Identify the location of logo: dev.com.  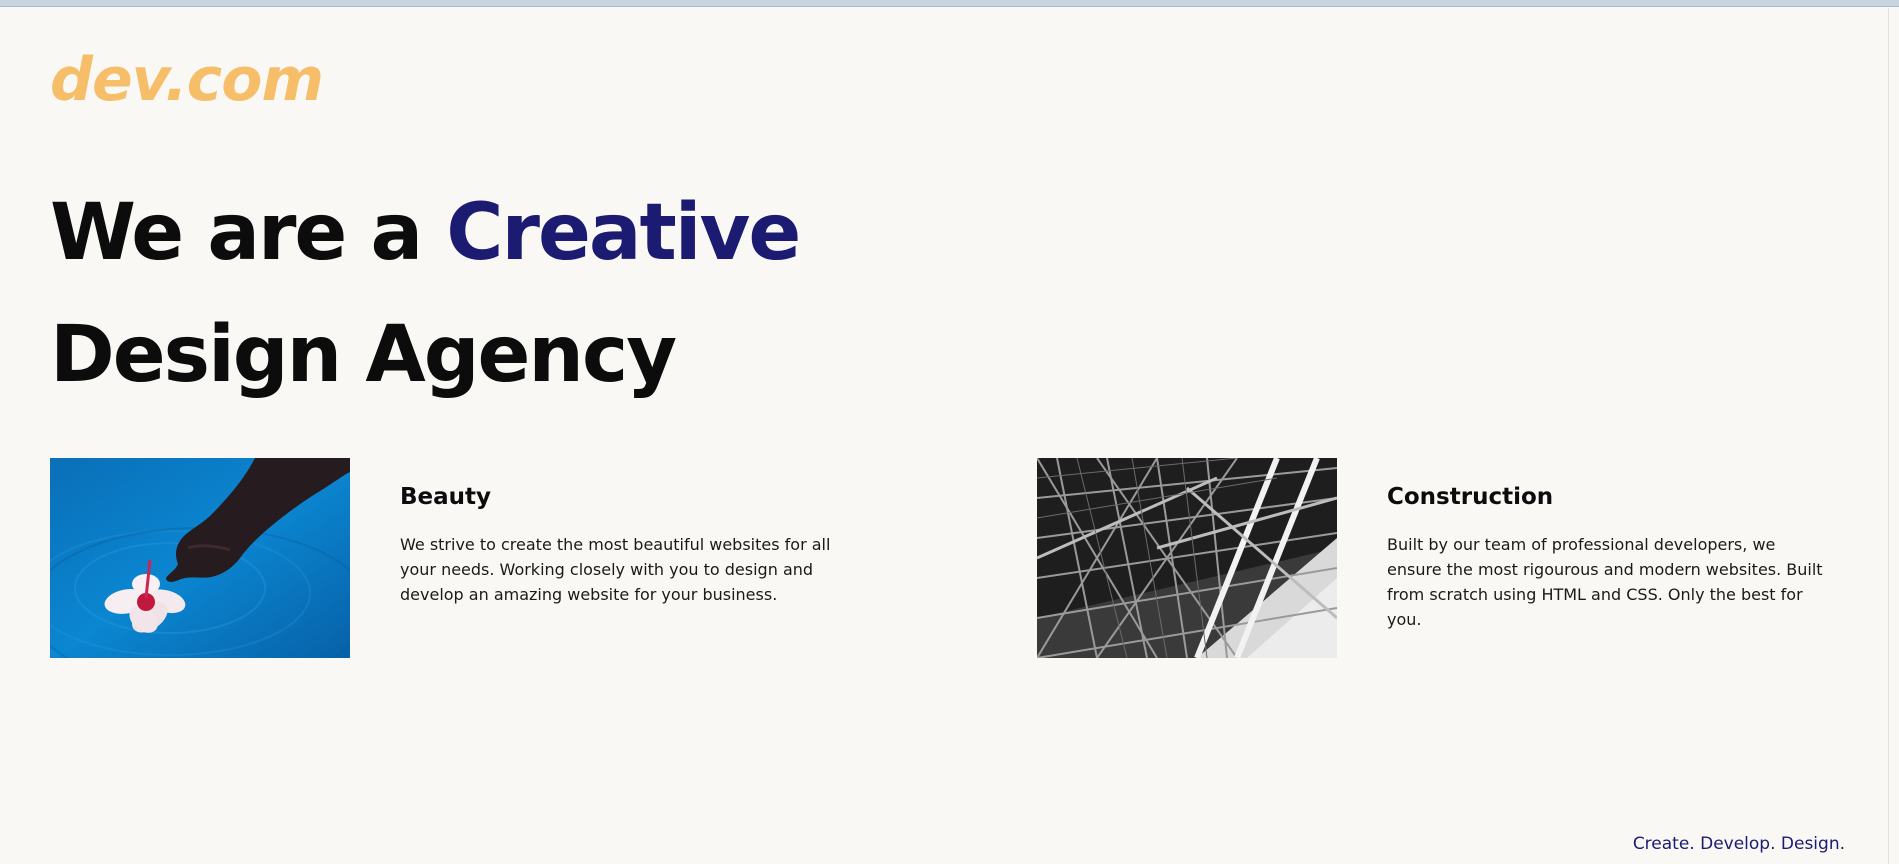
(187, 80).